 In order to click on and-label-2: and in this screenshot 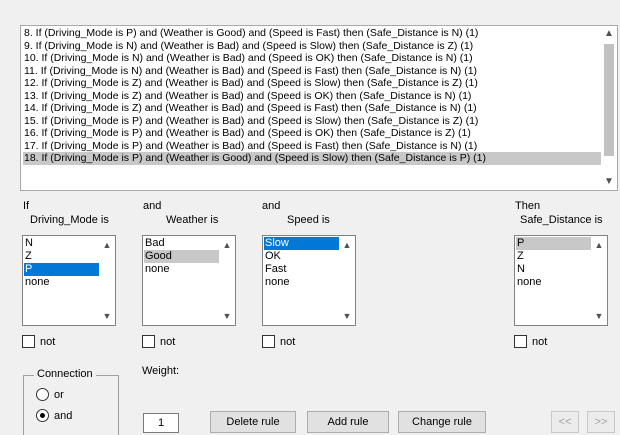, I will do `click(271, 206)`.